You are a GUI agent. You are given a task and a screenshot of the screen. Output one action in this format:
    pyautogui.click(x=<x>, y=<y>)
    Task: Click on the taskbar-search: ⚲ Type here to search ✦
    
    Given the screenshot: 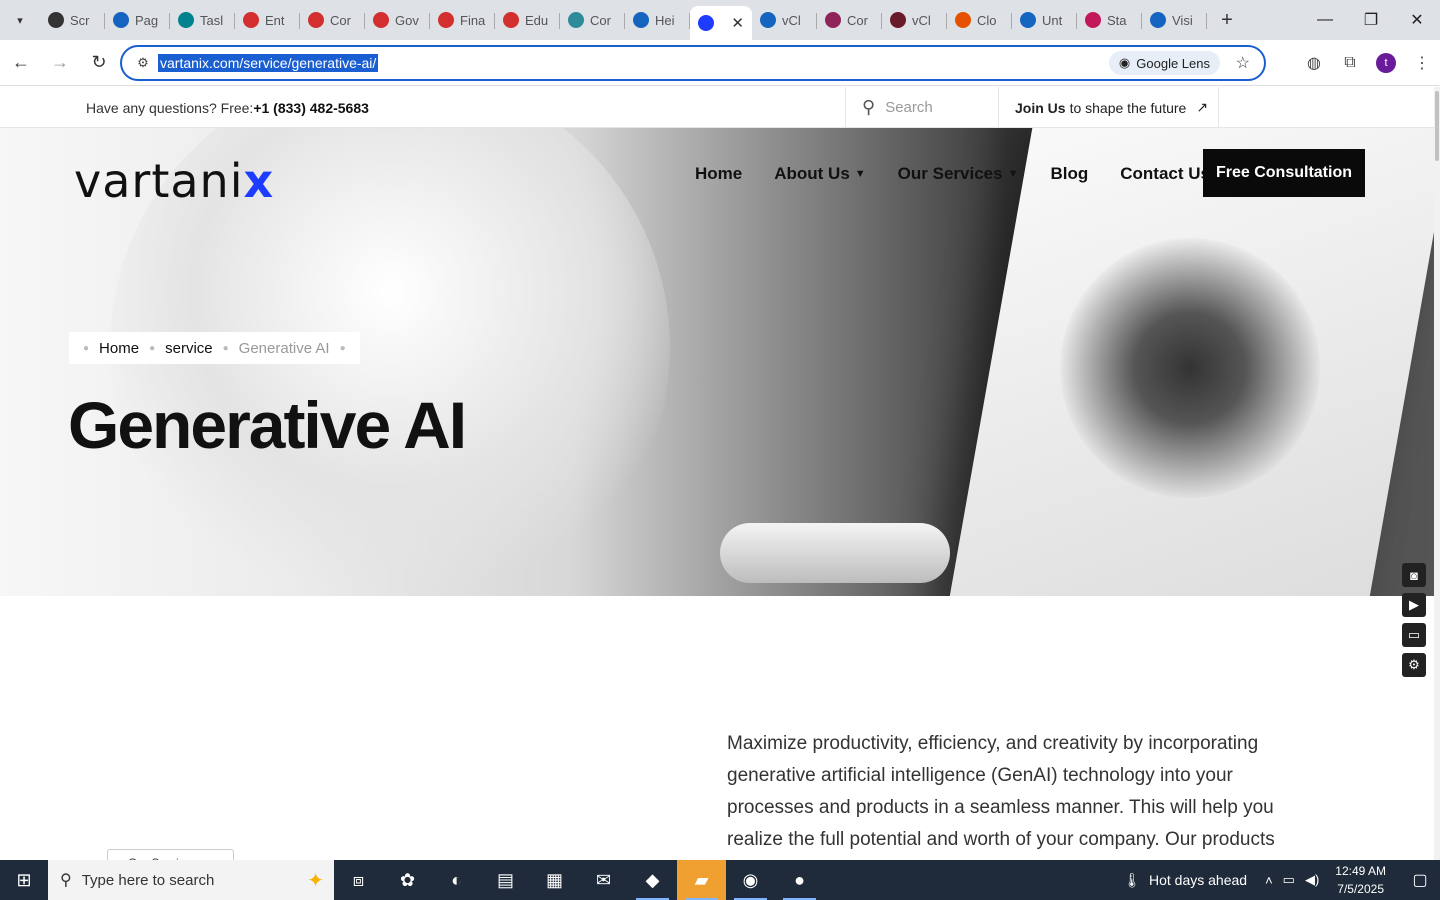 What is the action you would take?
    pyautogui.click(x=191, y=880)
    